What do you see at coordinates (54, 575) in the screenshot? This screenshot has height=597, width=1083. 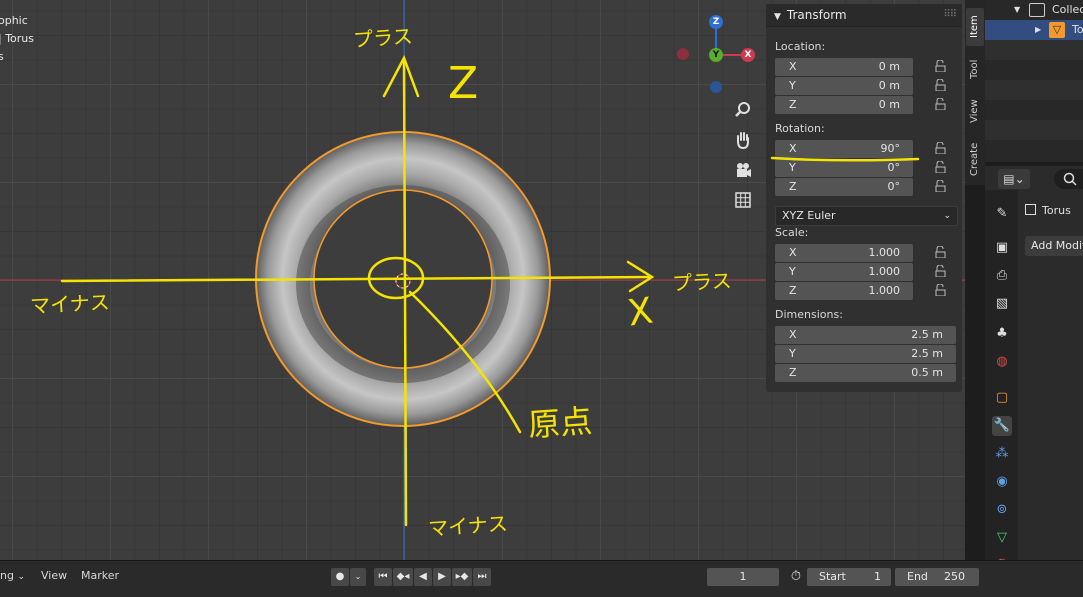 I see `view-menu: View` at bounding box center [54, 575].